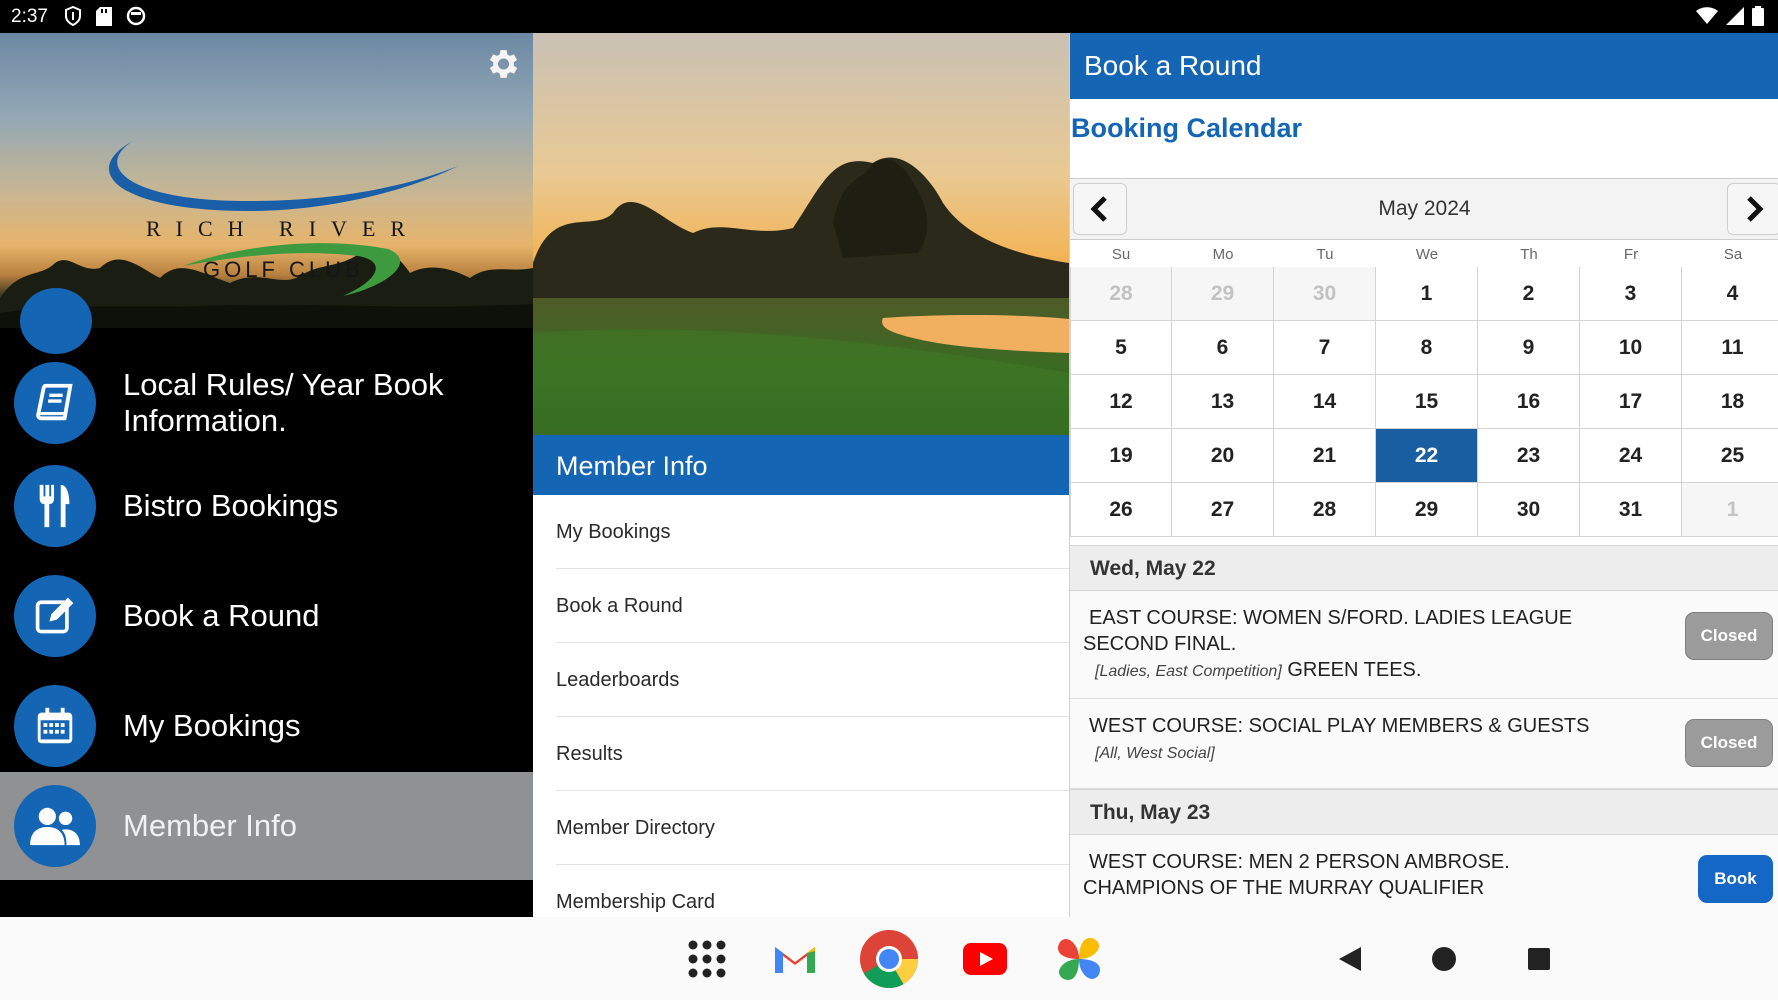 The height and width of the screenshot is (1000, 1778). I want to click on panel-header: Member Info, so click(801, 465).